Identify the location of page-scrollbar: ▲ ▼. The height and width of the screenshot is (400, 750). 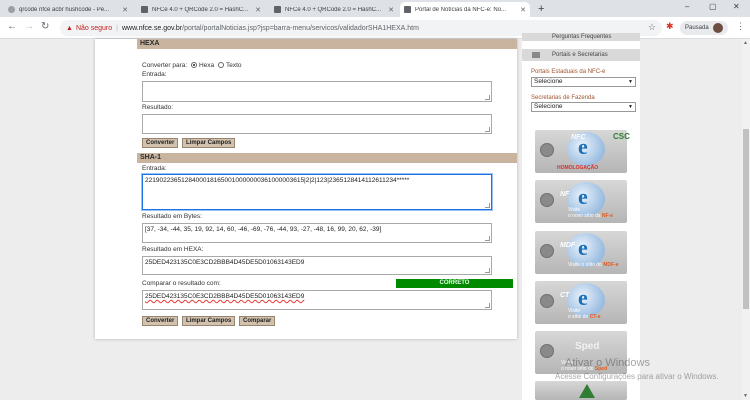
(746, 219).